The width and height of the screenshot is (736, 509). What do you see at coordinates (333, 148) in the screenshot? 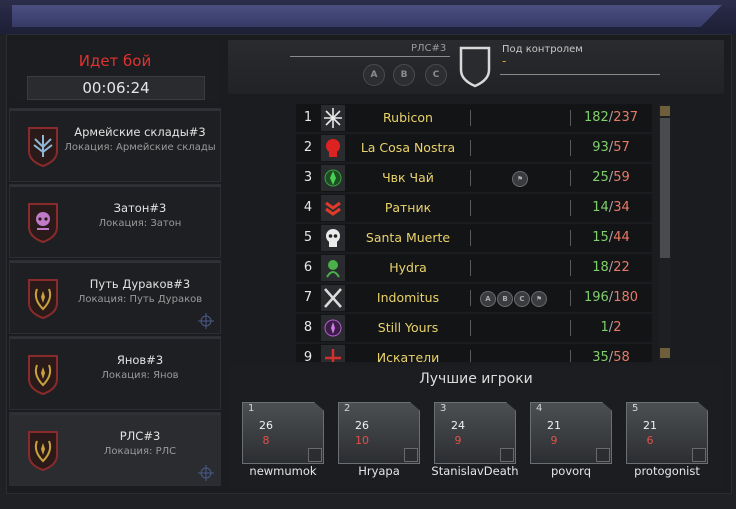
I see `skull-red-icon` at bounding box center [333, 148].